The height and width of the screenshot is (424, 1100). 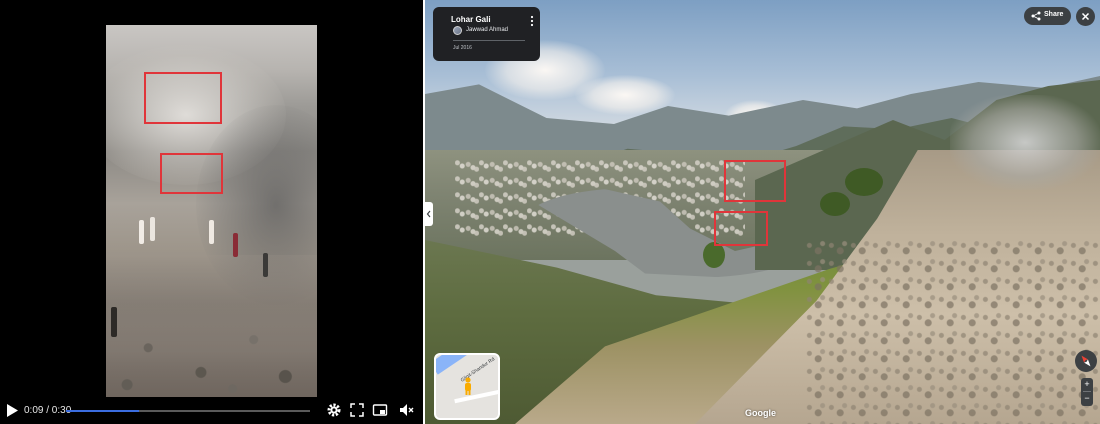 What do you see at coordinates (12, 410) in the screenshot?
I see `play-icon` at bounding box center [12, 410].